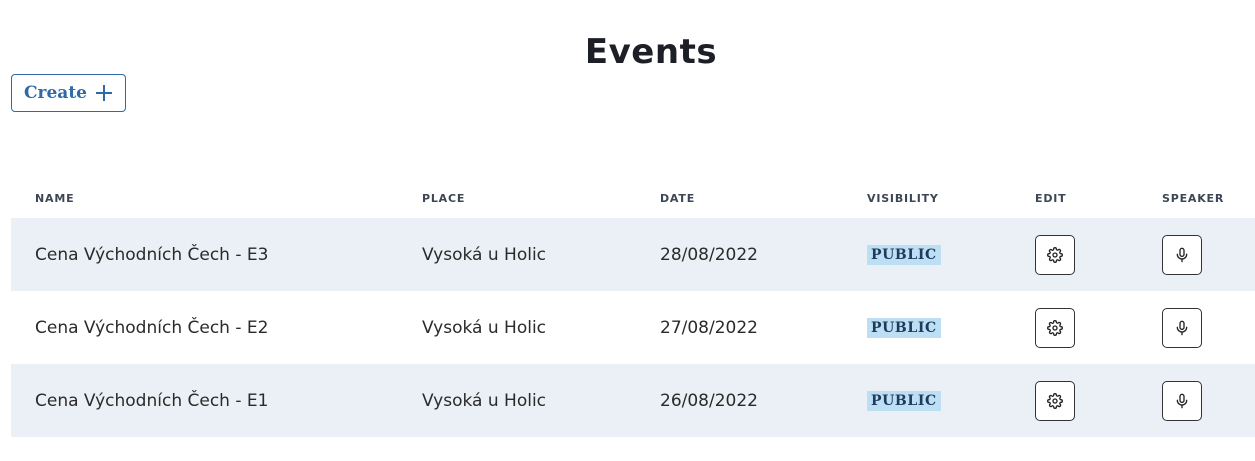  What do you see at coordinates (55, 93) in the screenshot?
I see `create-button-label: Create` at bounding box center [55, 93].